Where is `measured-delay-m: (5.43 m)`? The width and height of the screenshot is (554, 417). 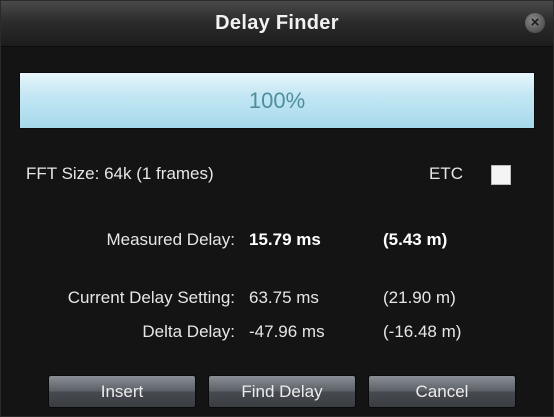
measured-delay-m: (5.43 m) is located at coordinates (415, 239).